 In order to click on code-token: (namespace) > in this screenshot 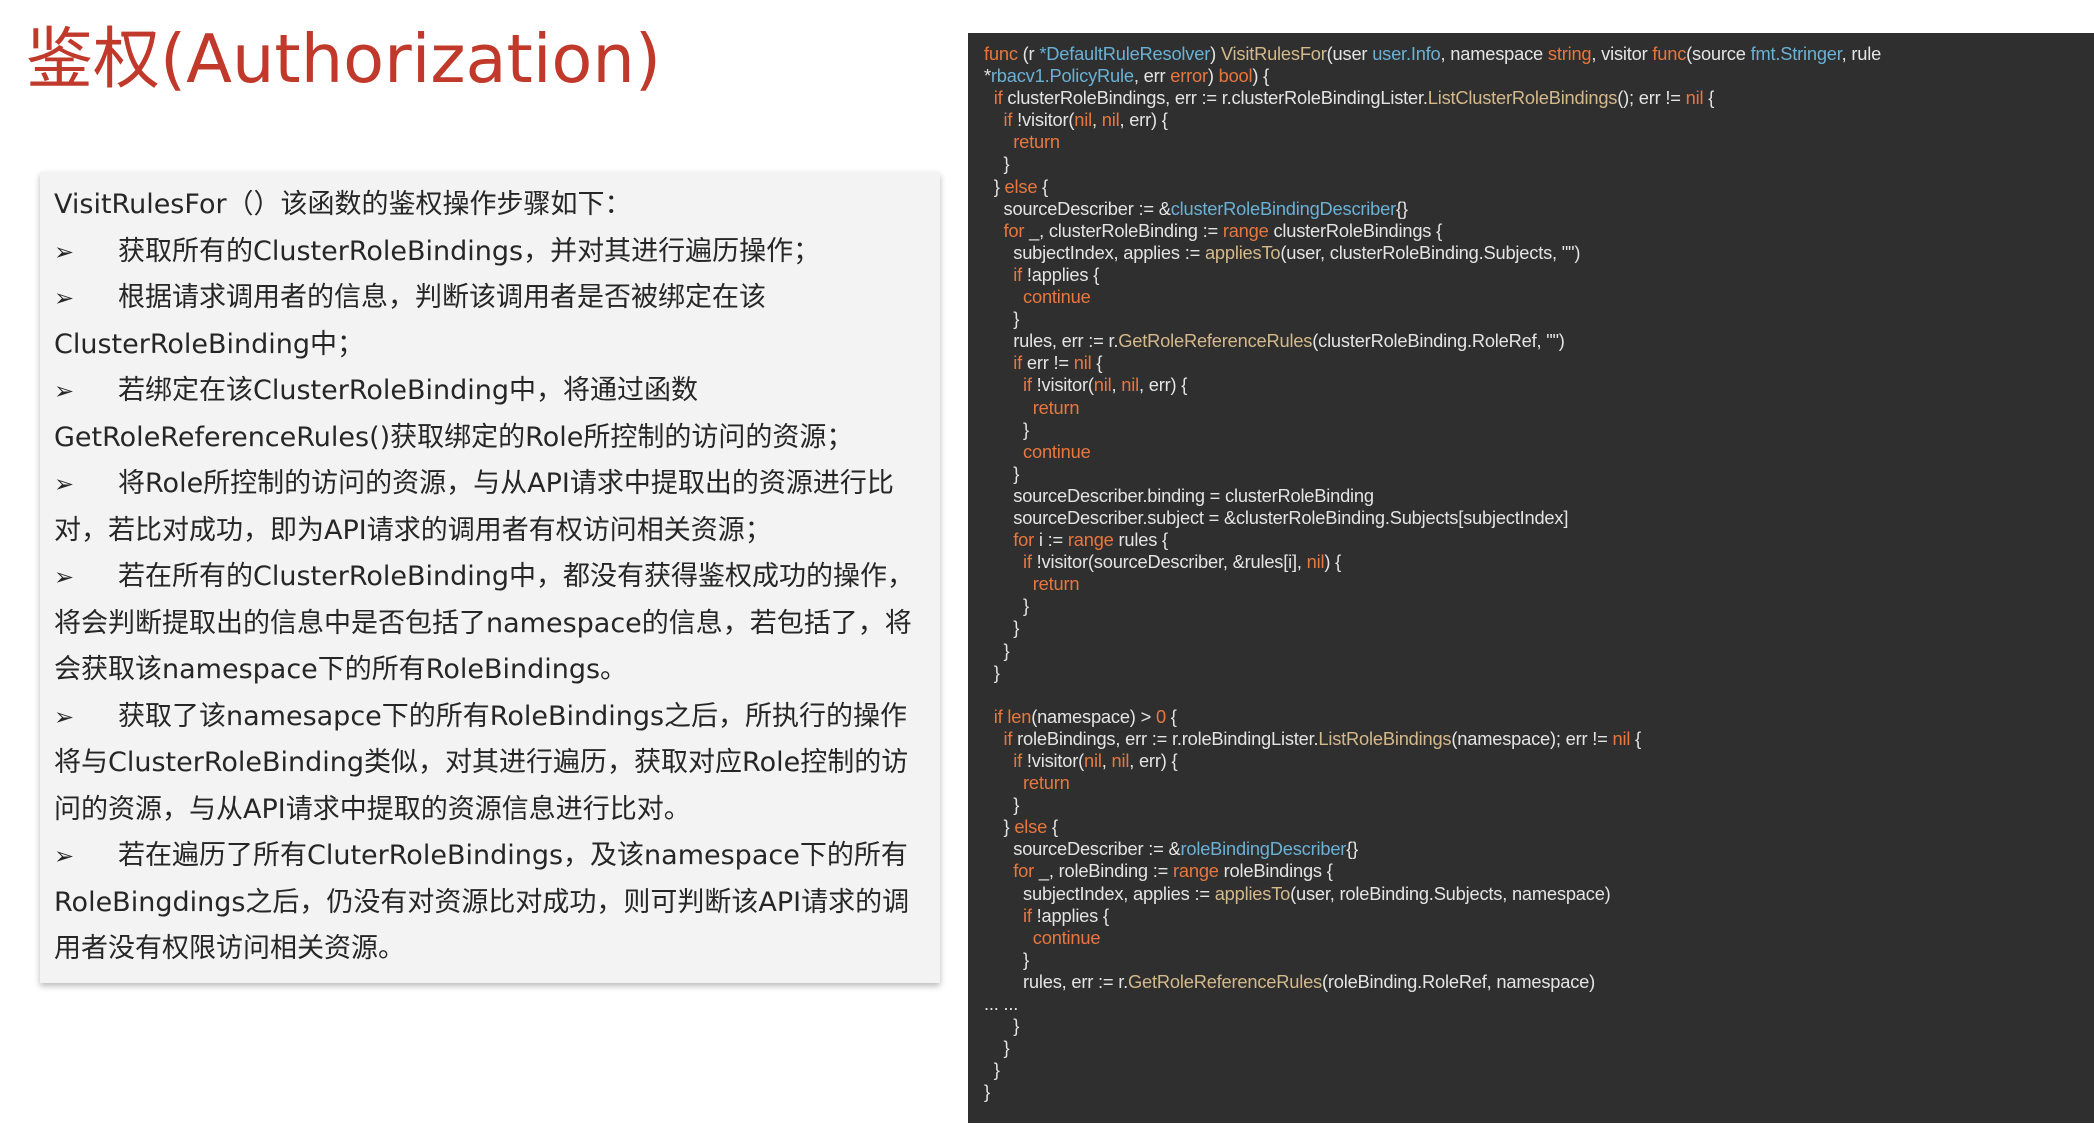, I will do `click(1093, 716)`.